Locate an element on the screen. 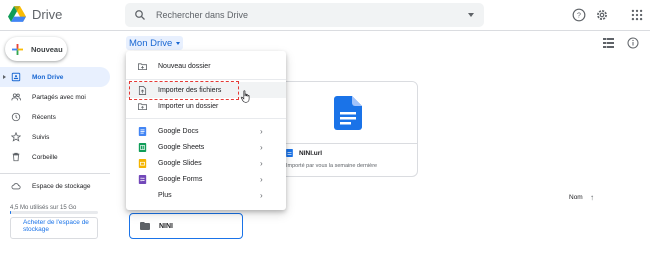 This screenshot has height=256, width=650. menu-item-google-forms: Google Forms › is located at coordinates (206, 179).